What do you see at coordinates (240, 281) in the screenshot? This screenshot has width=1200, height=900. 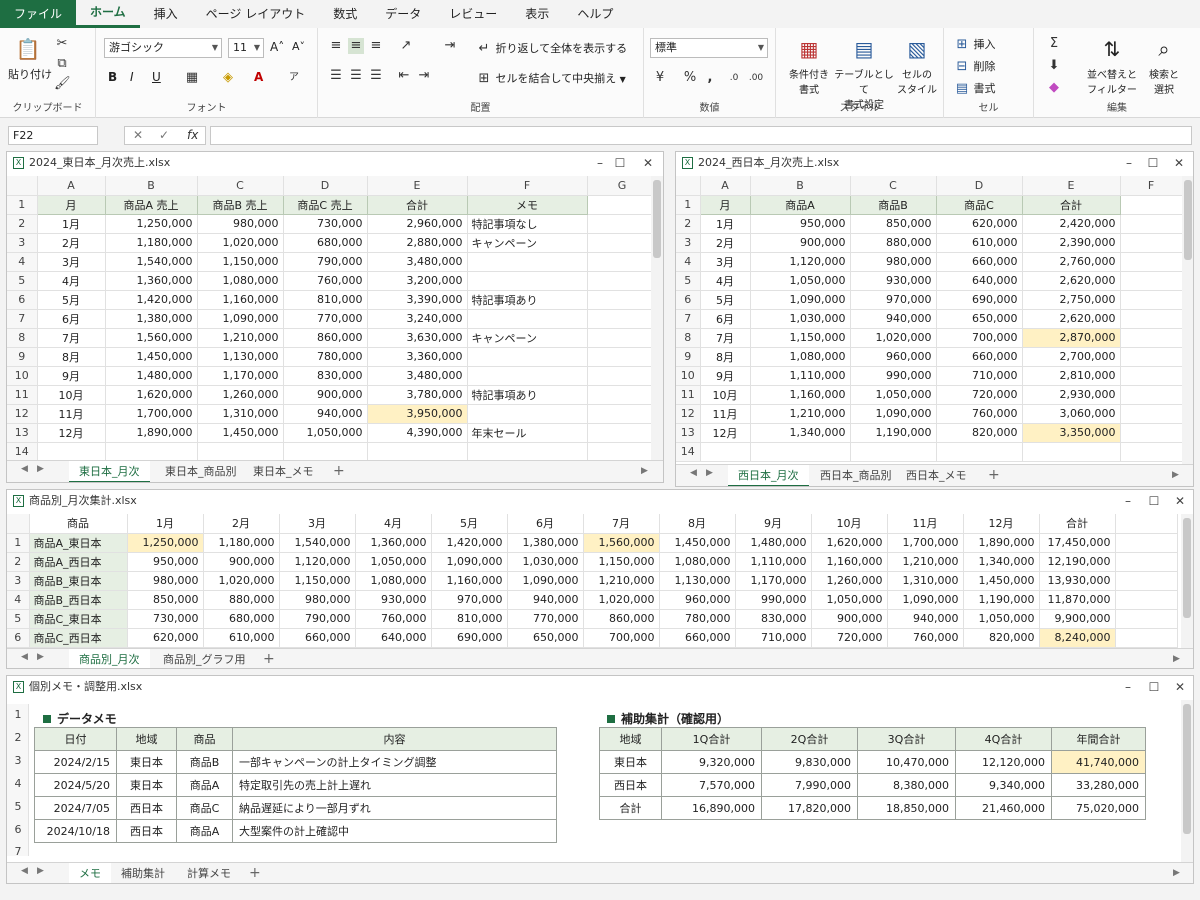 I see `cell: 1,080,000` at bounding box center [240, 281].